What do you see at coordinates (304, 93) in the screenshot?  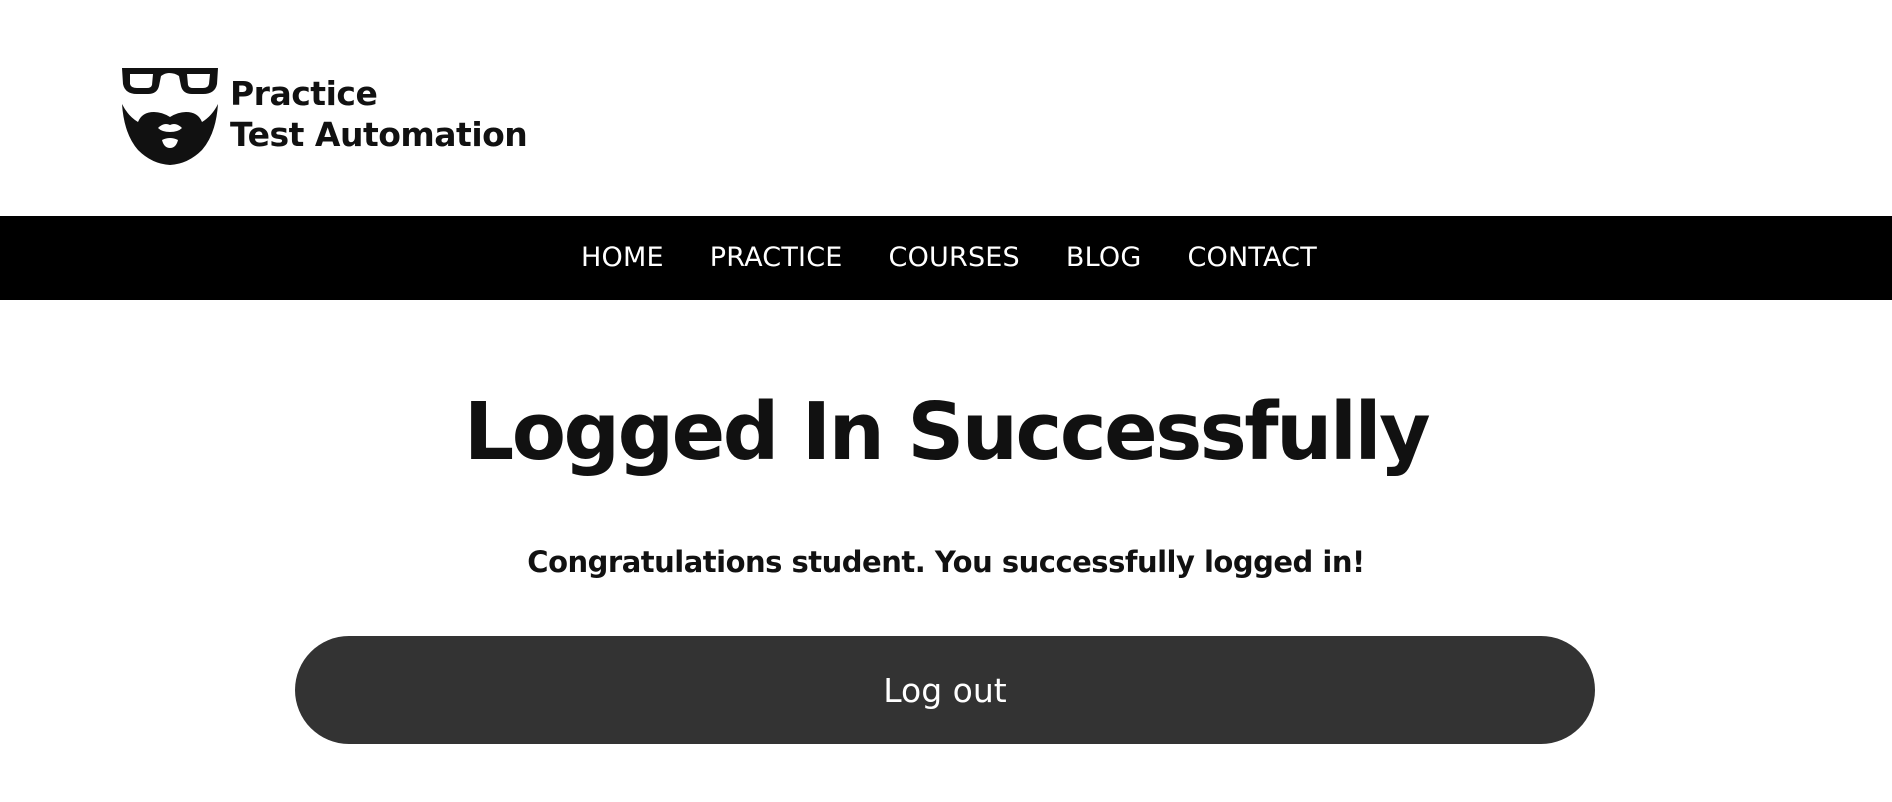 I see `logo-line-1: Practice` at bounding box center [304, 93].